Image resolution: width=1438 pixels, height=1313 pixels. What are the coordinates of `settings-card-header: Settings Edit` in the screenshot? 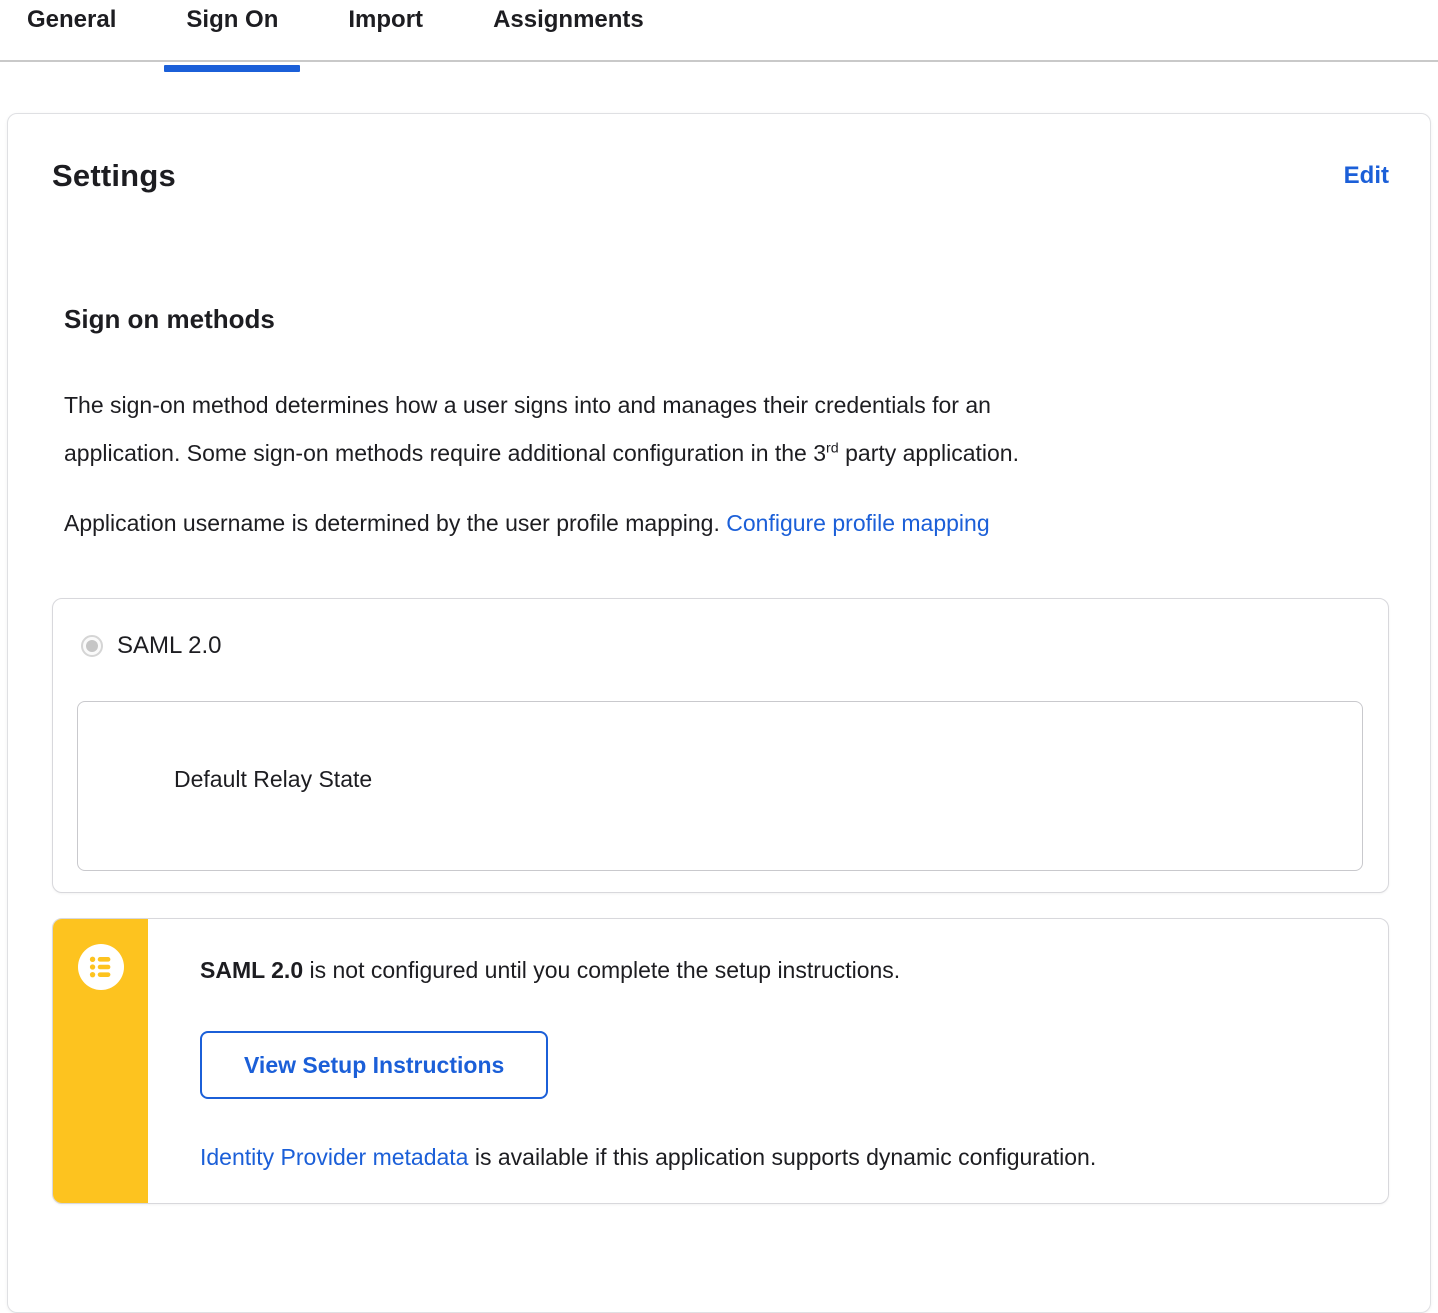 It's located at (720, 176).